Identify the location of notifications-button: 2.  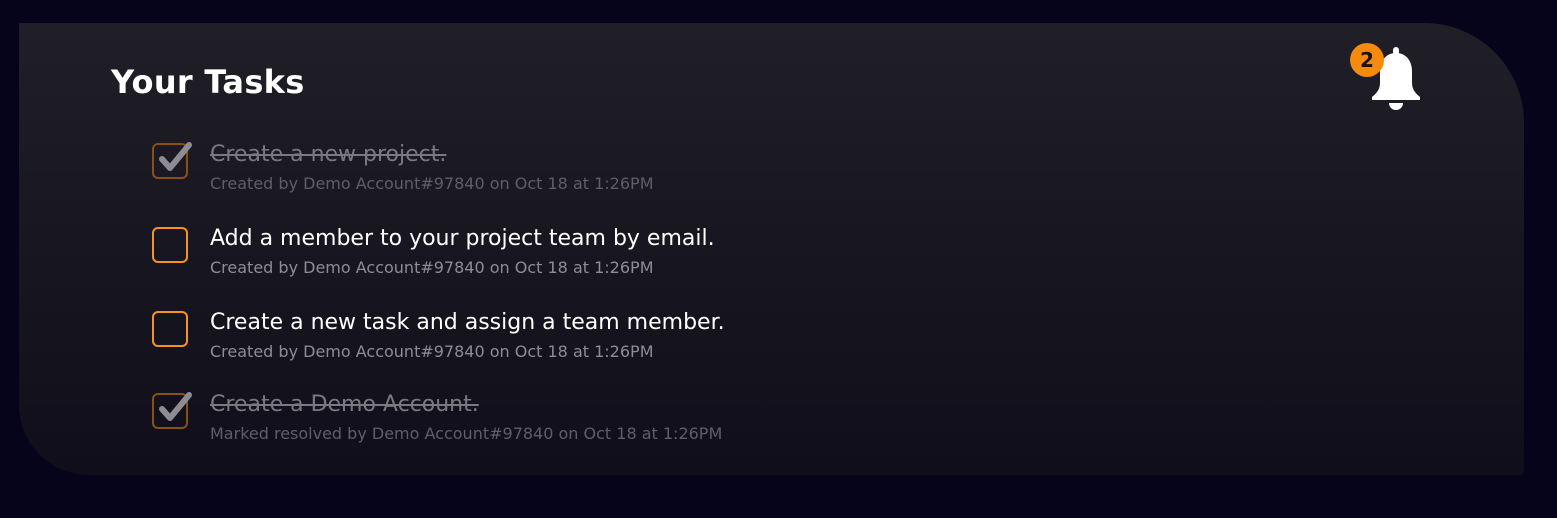
(1389, 78).